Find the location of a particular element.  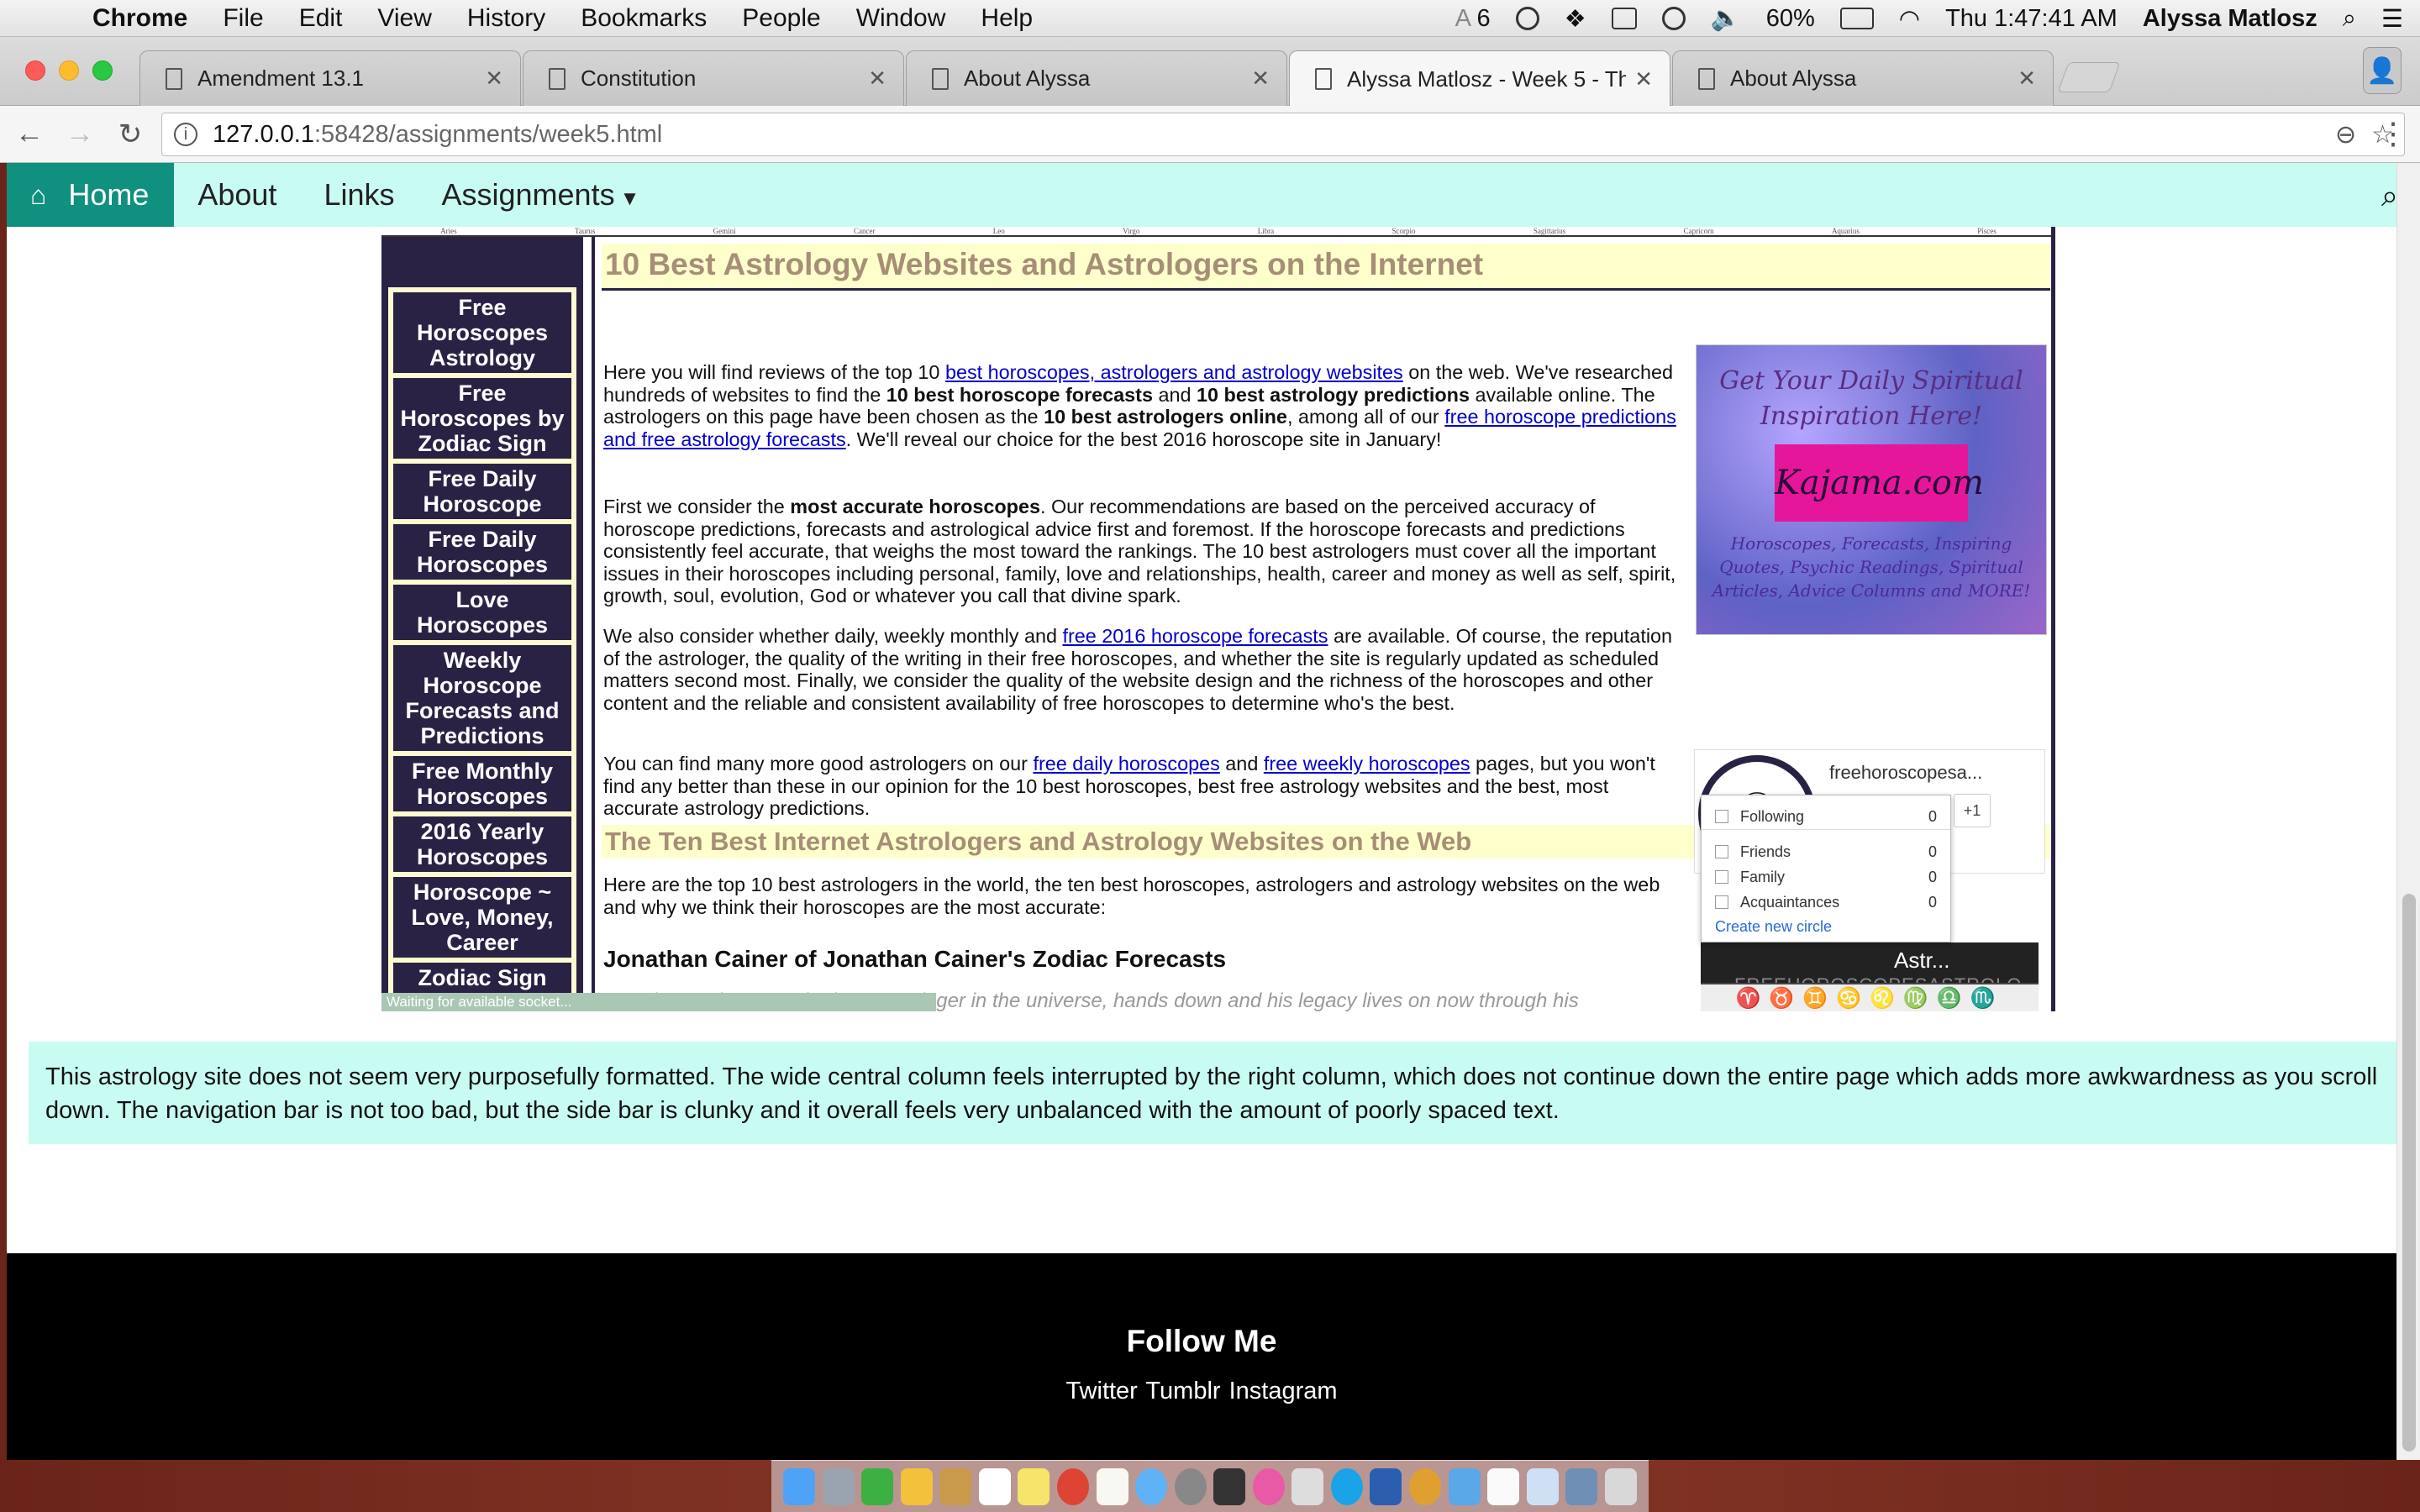

reload-icon: ↻ is located at coordinates (130, 134).